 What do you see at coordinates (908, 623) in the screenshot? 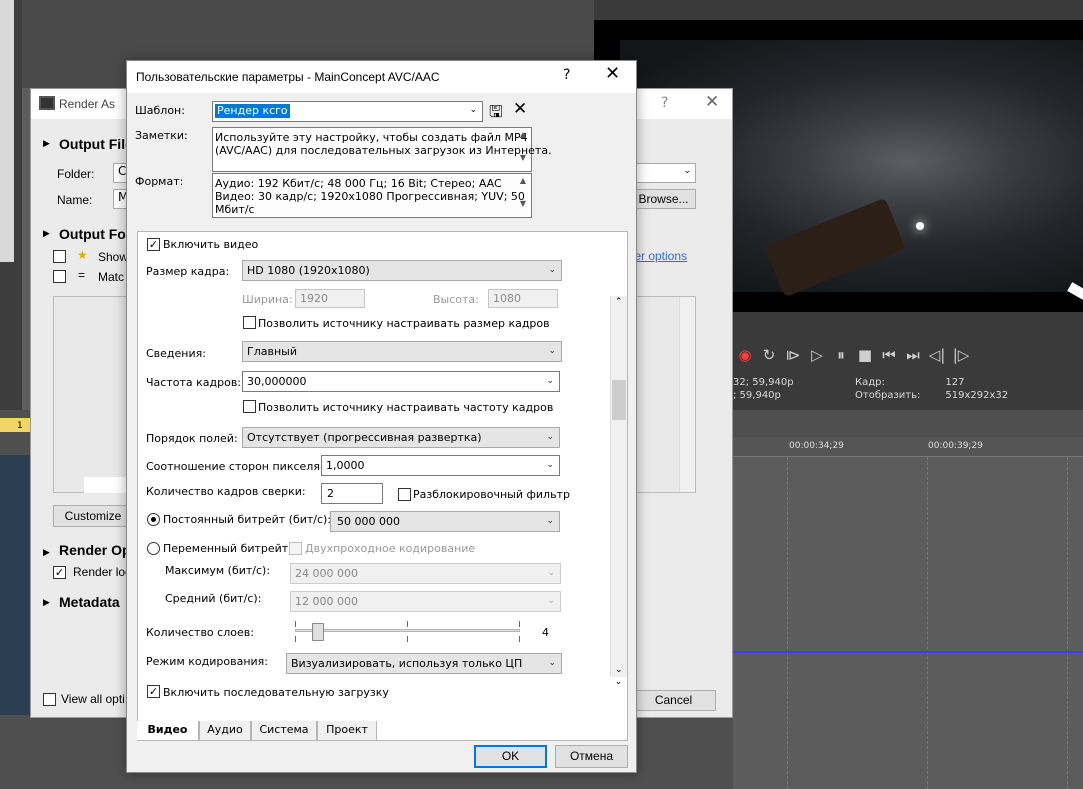
I see `timeline-tracks` at bounding box center [908, 623].